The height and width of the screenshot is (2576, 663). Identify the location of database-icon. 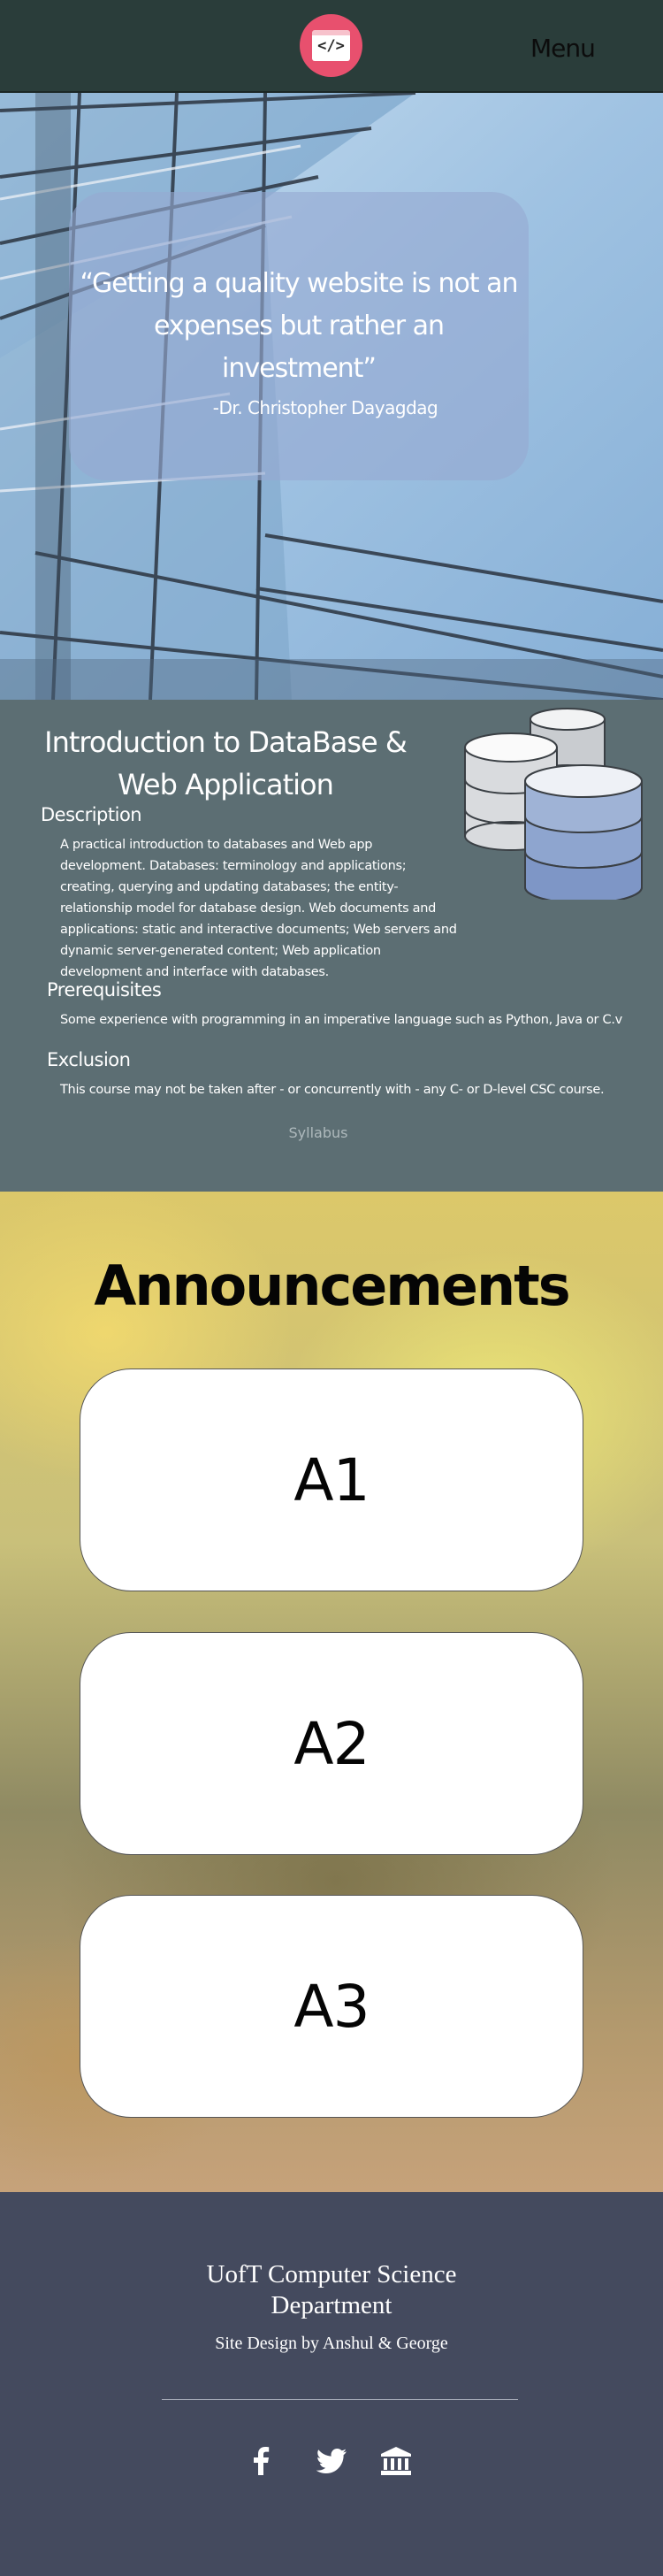
(553, 804).